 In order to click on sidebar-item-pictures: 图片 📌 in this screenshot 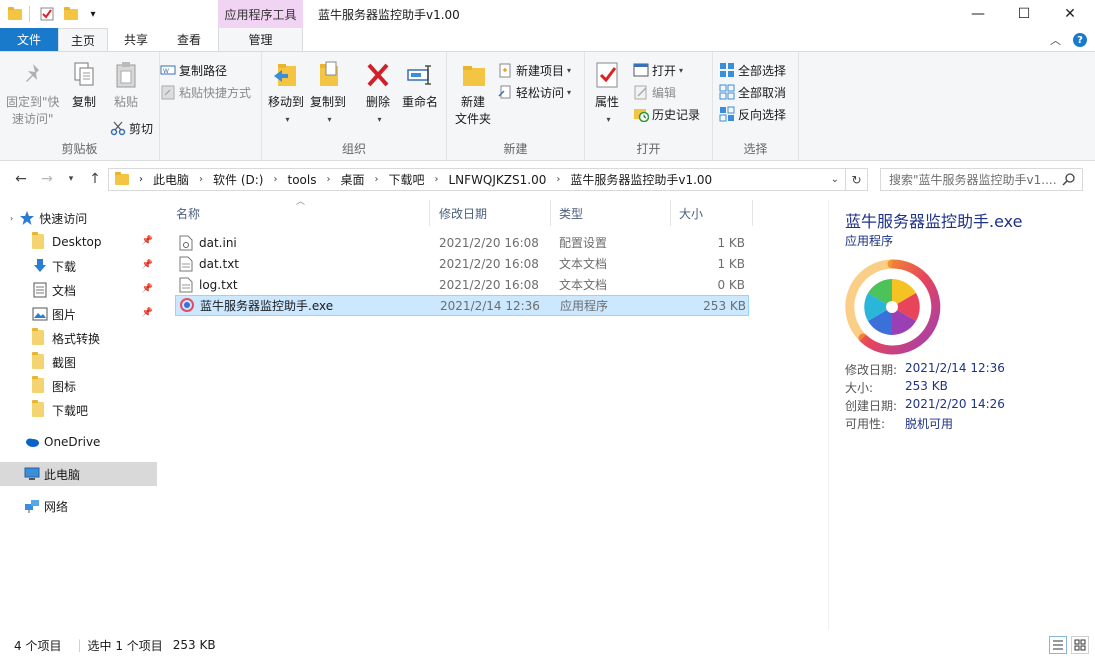, I will do `click(78, 314)`.